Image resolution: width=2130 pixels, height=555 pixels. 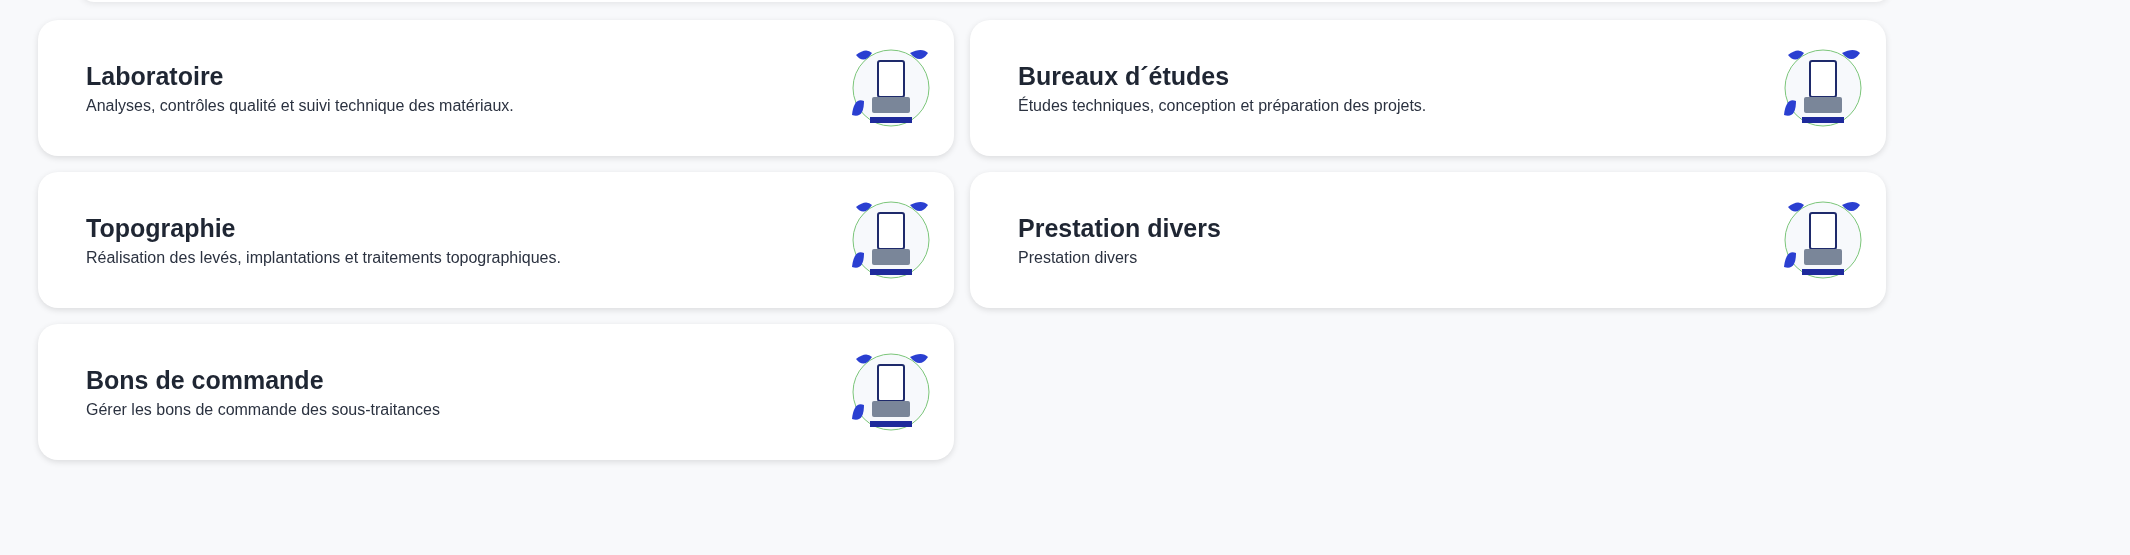 What do you see at coordinates (161, 228) in the screenshot?
I see `card-title: Topographie` at bounding box center [161, 228].